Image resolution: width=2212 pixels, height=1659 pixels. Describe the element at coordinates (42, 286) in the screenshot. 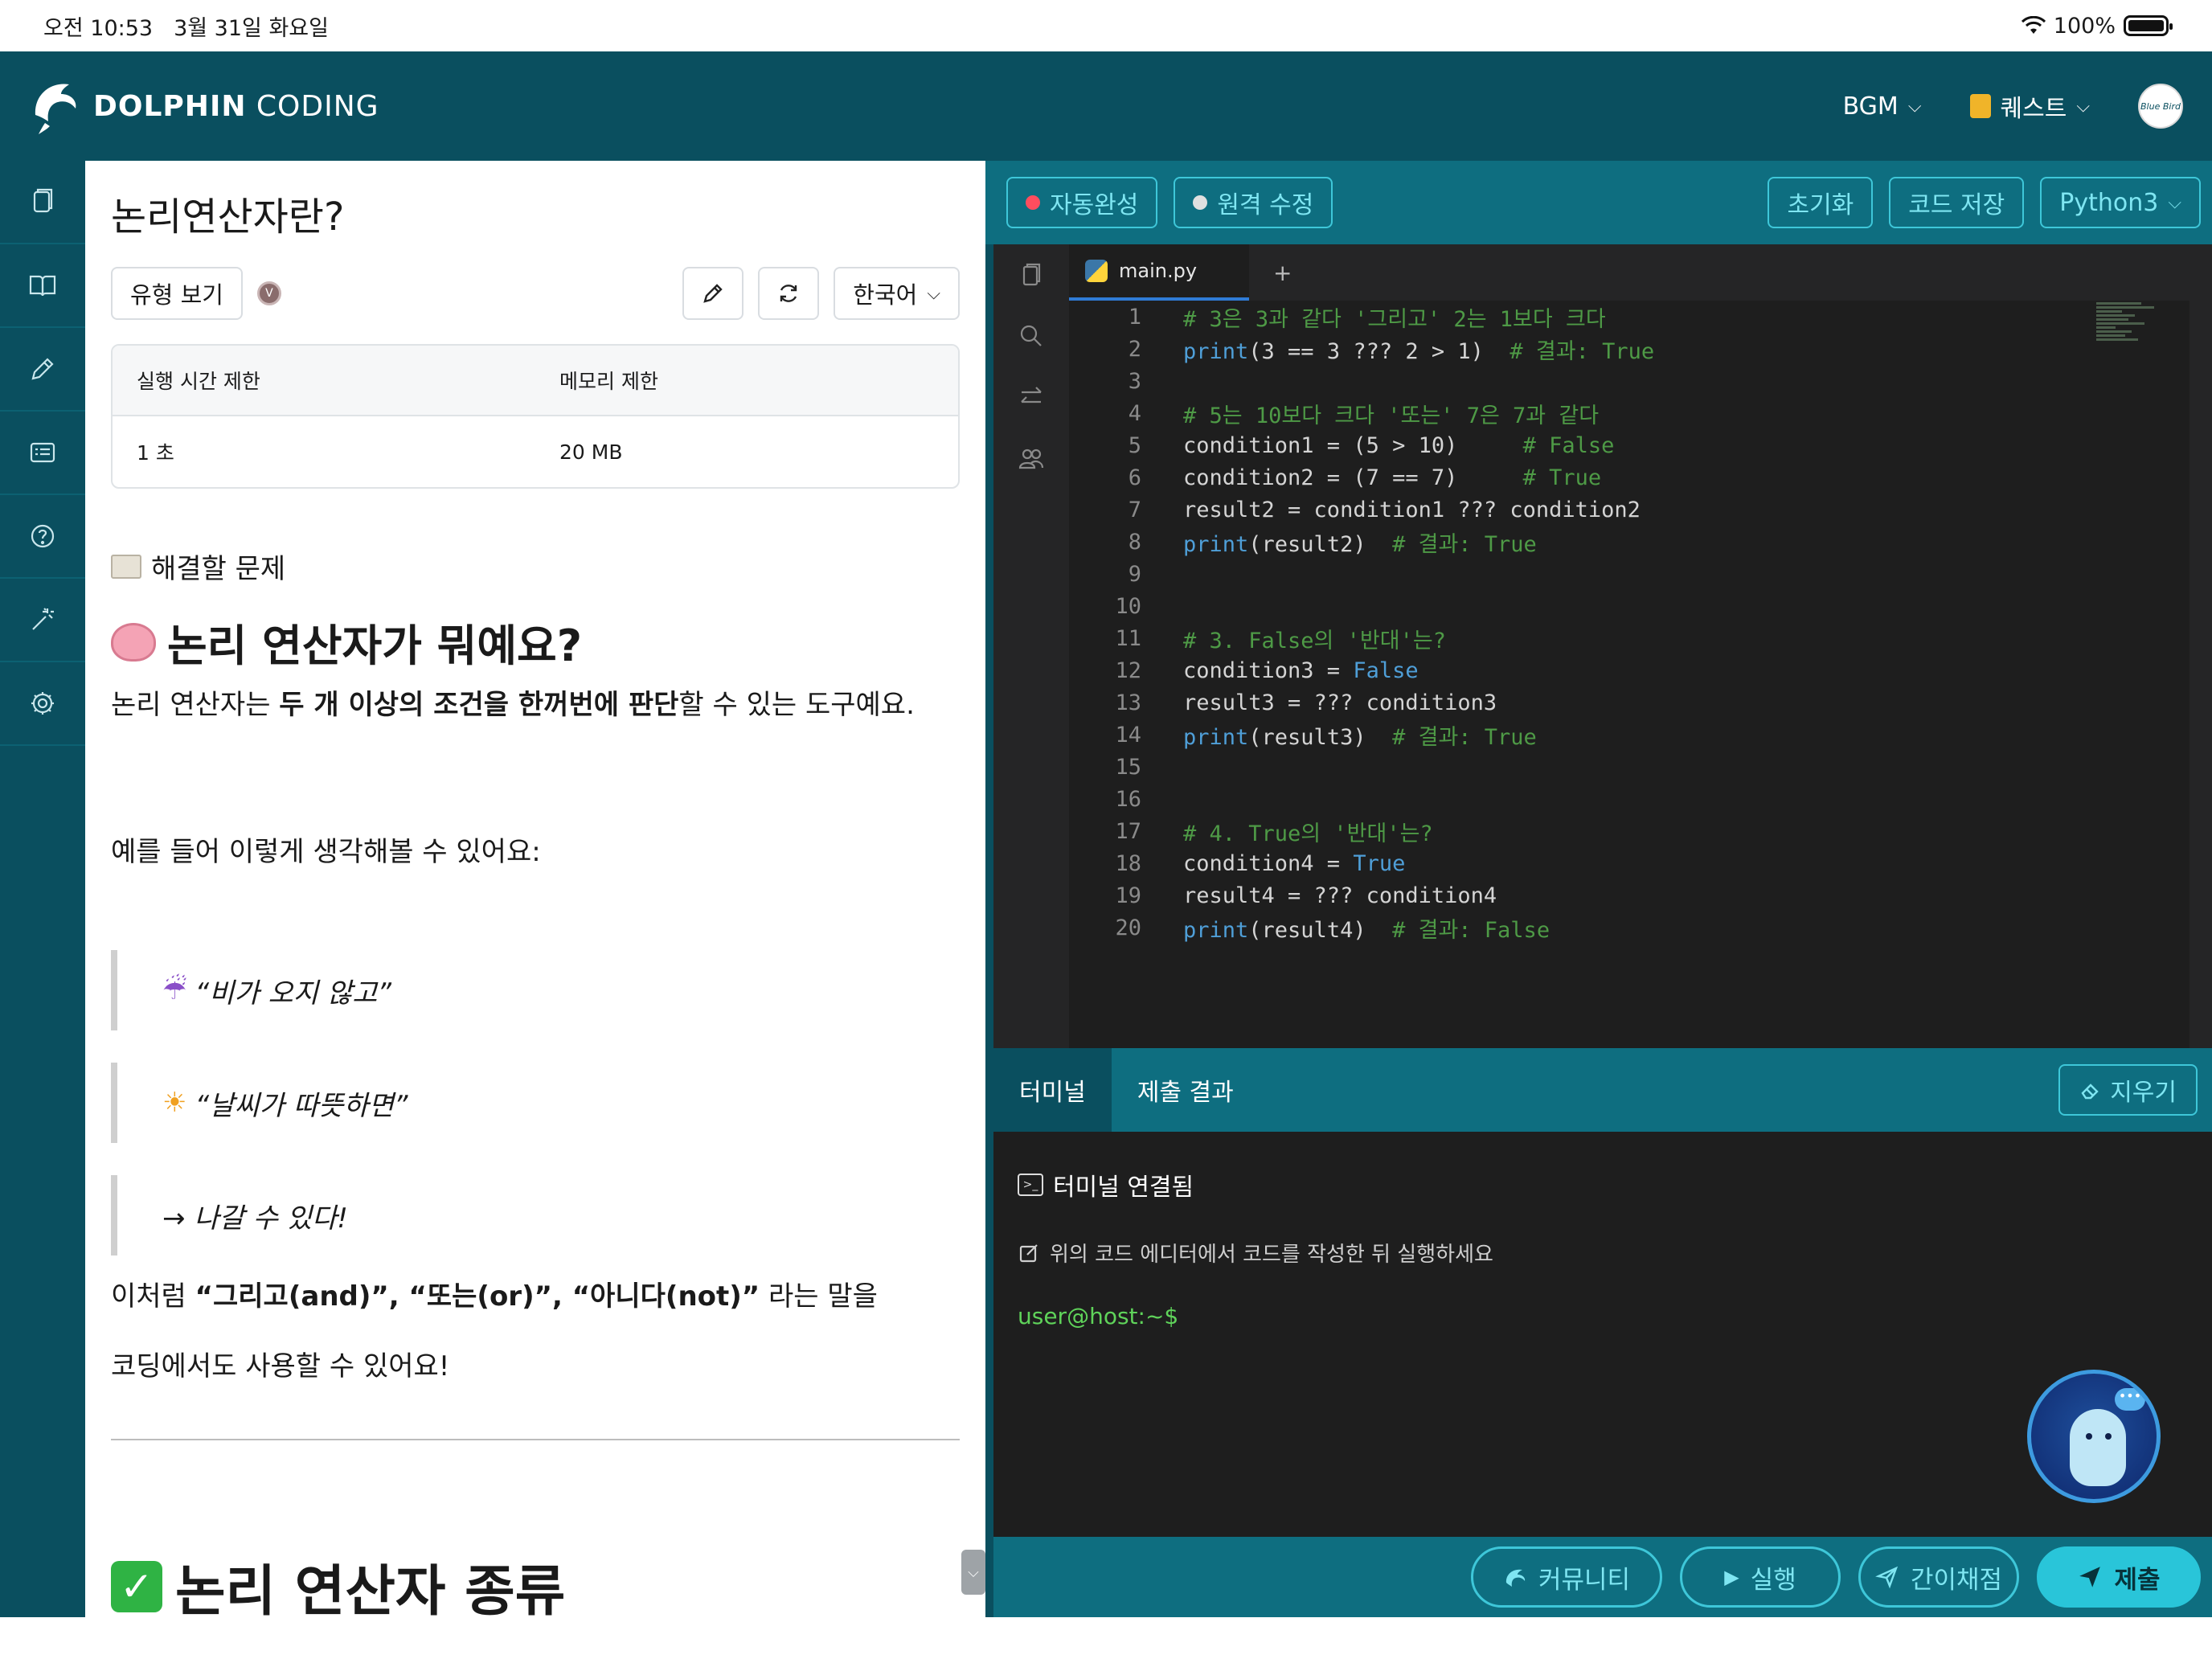

I see `rail-book` at that location.